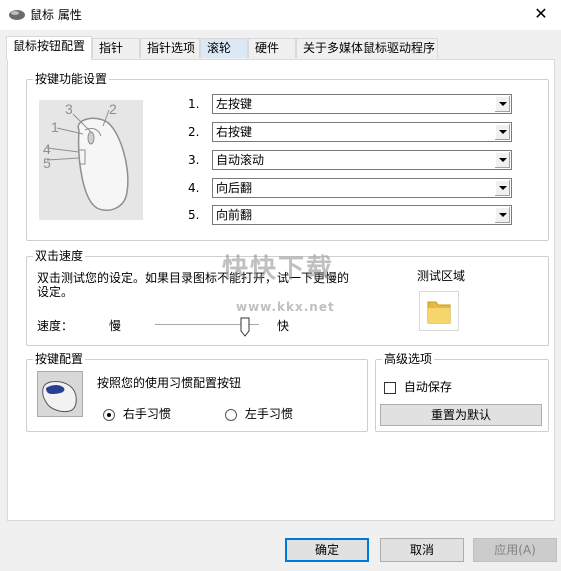  Describe the element at coordinates (515, 550) in the screenshot. I see `apply-button: 应用(A)` at that location.